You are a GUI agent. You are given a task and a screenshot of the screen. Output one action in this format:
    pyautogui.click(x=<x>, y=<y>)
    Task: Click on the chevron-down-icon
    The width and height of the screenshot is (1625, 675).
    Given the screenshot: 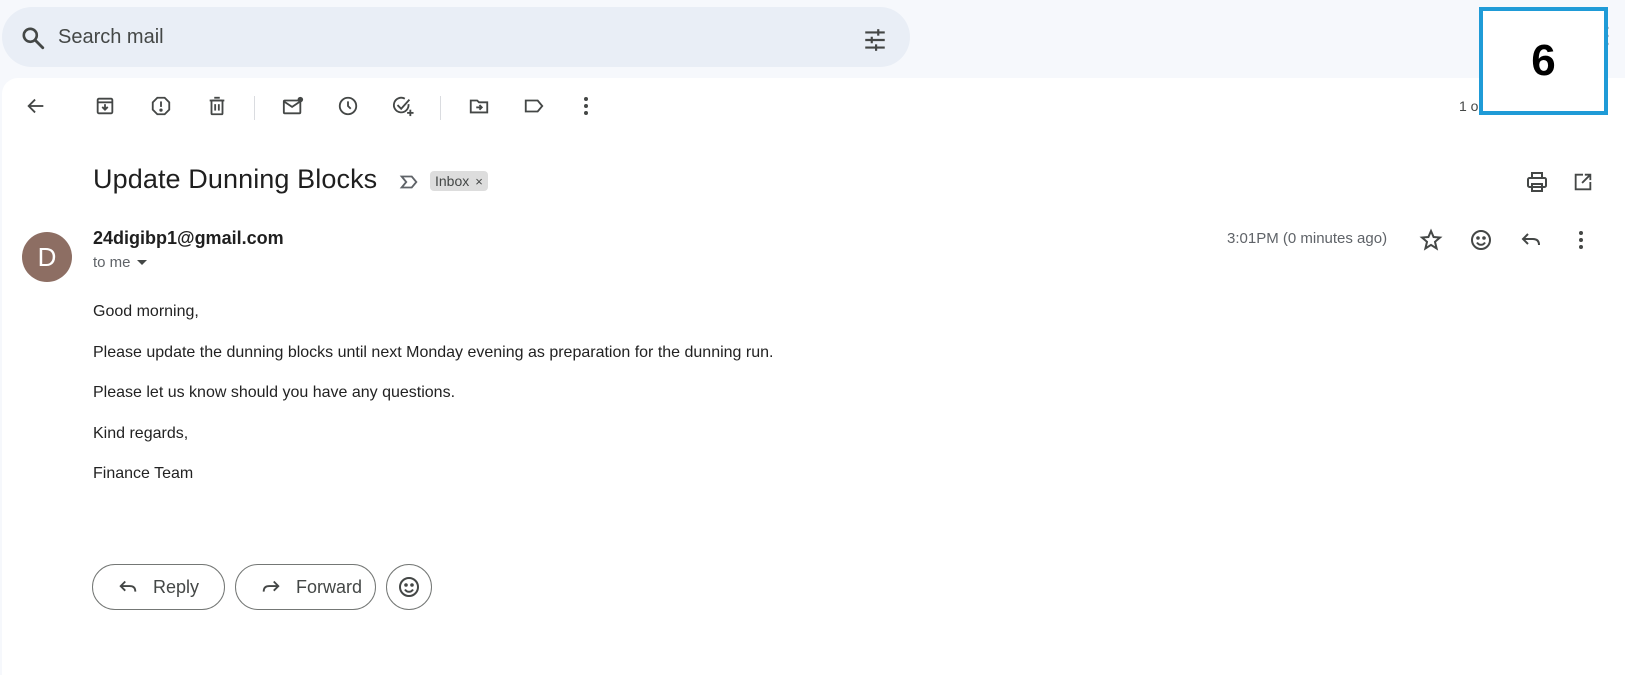 What is the action you would take?
    pyautogui.click(x=141, y=262)
    